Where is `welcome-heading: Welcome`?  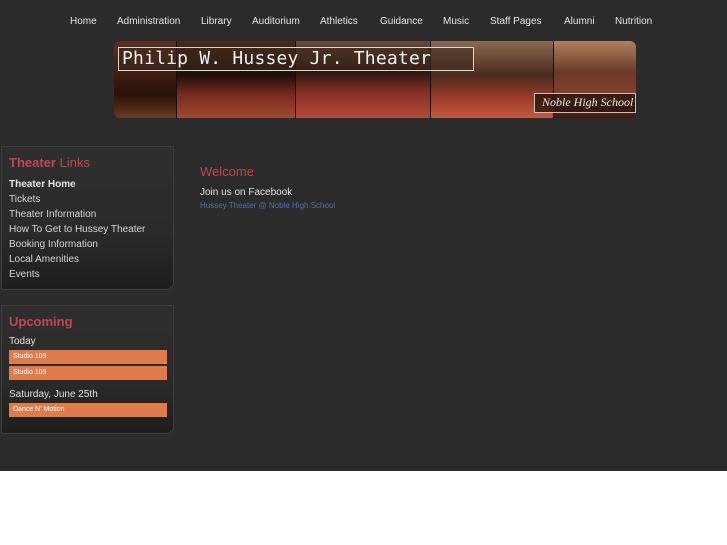 welcome-heading: Welcome is located at coordinates (227, 171).